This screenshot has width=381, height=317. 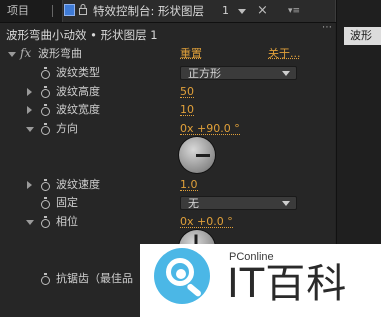 What do you see at coordinates (78, 91) in the screenshot?
I see `property-label: 波纹高度` at bounding box center [78, 91].